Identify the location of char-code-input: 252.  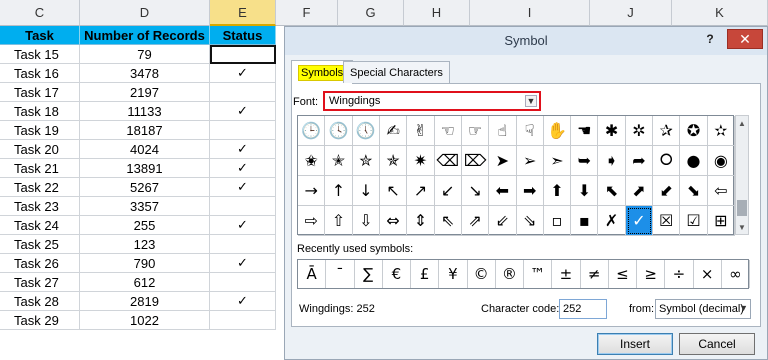
(583, 309).